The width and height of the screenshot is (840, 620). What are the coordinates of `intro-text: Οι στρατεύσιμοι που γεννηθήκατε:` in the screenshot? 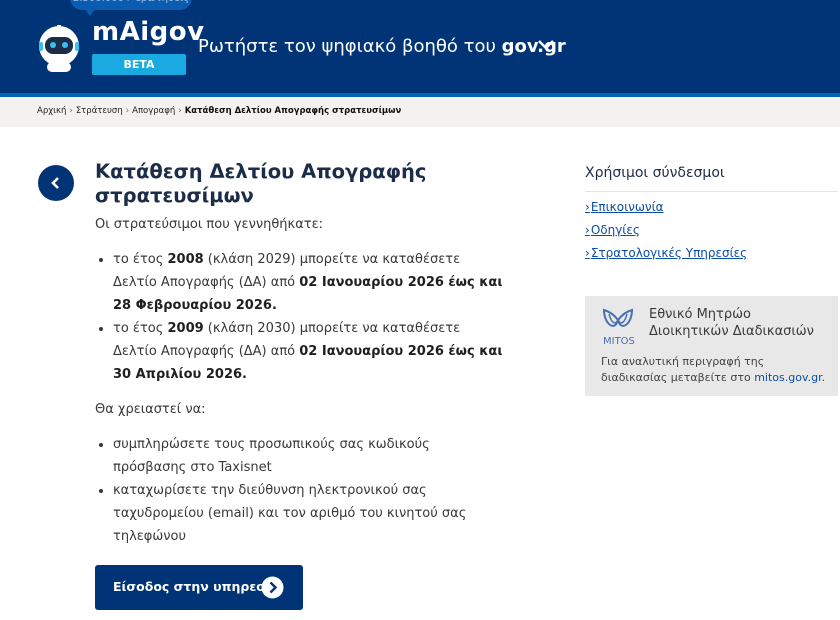 It's located at (209, 224).